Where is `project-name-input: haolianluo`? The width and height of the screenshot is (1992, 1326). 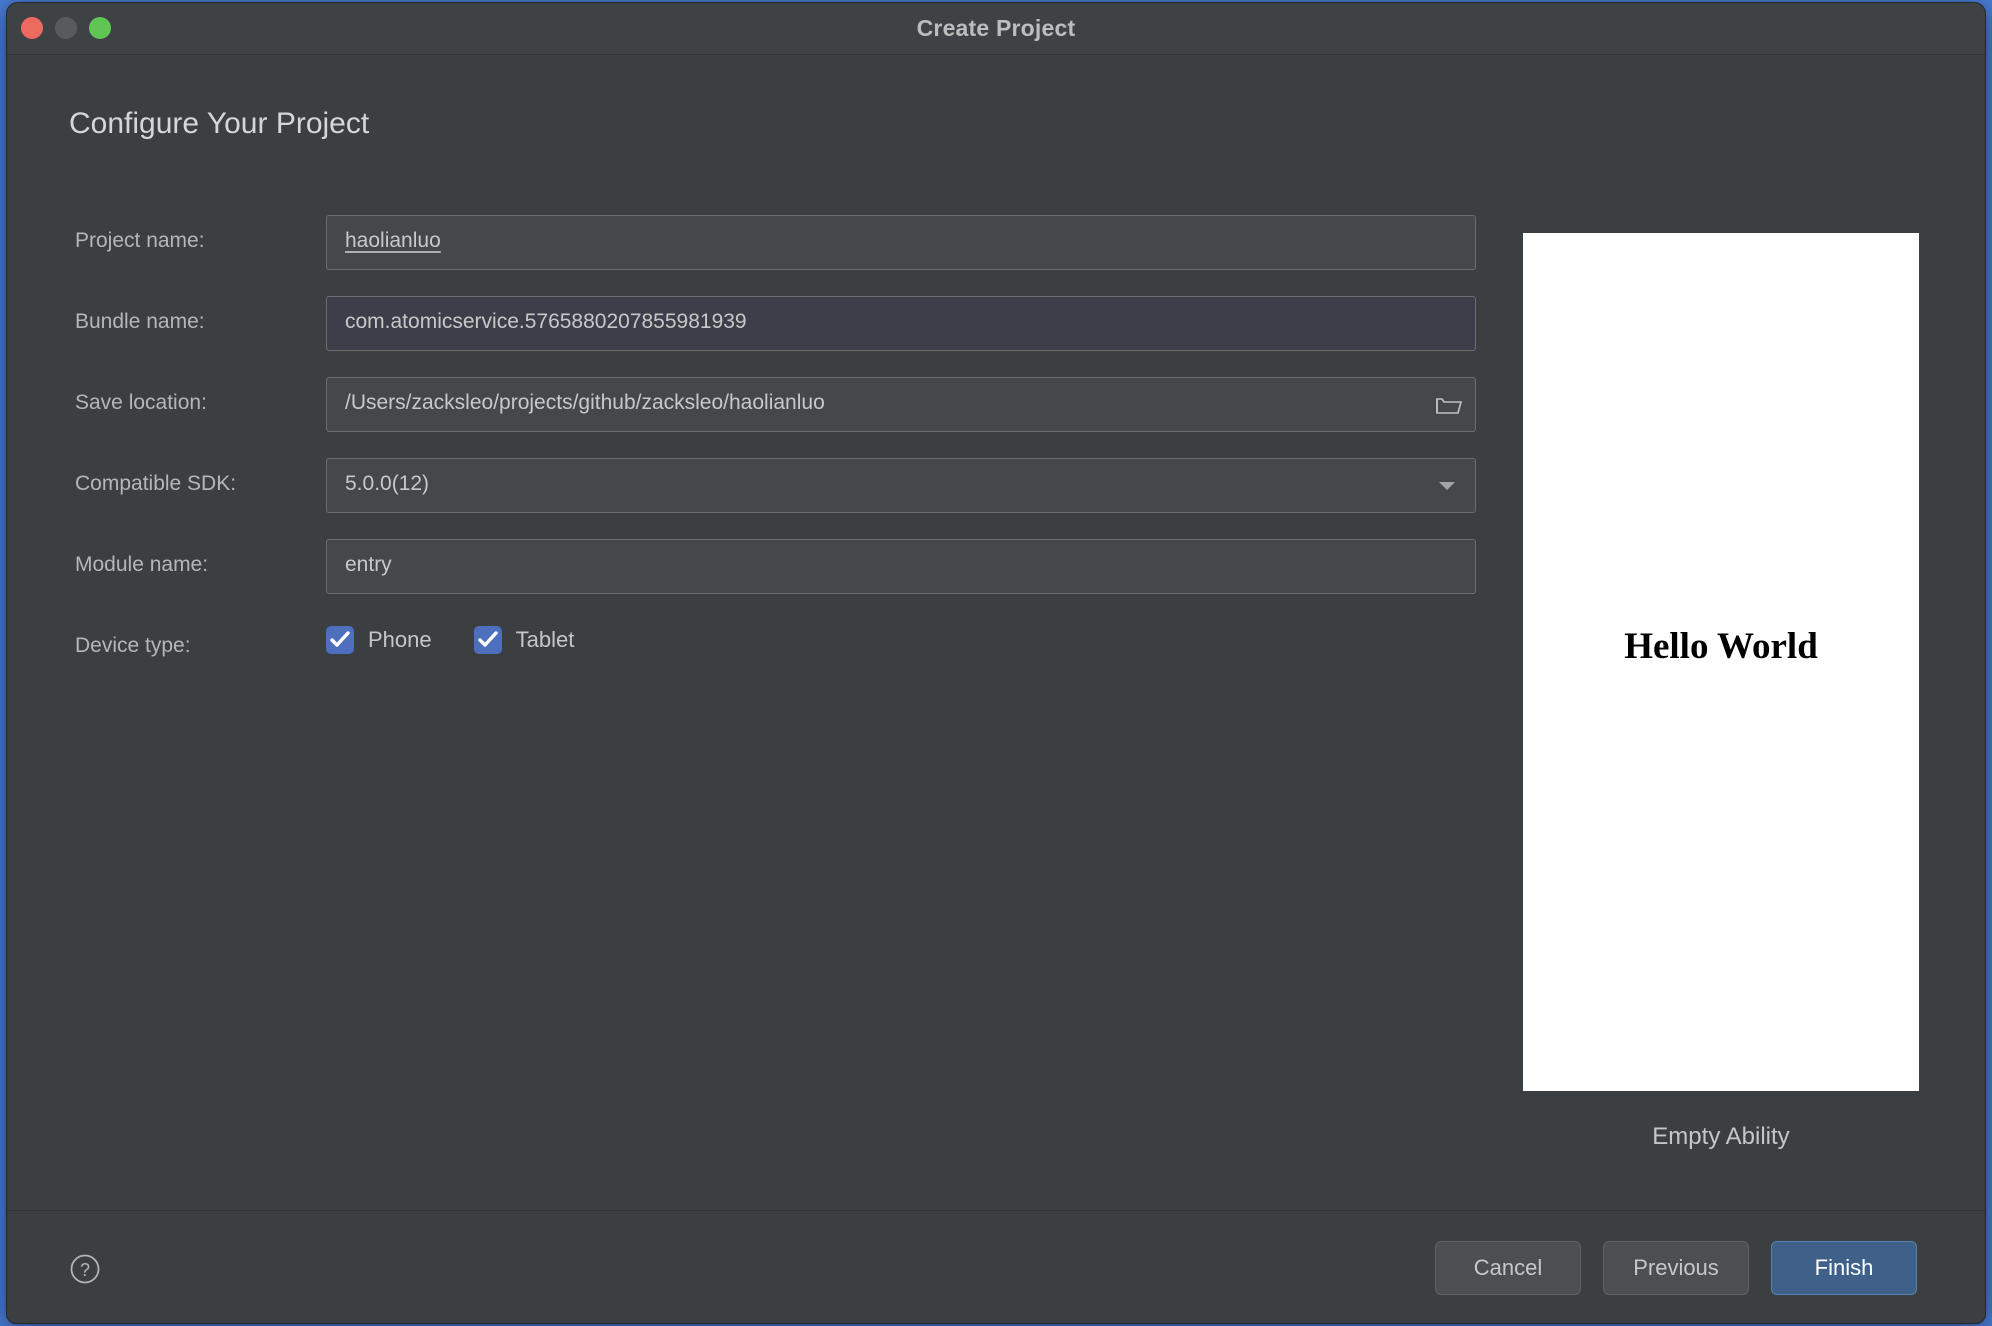 project-name-input: haolianluo is located at coordinates (901, 242).